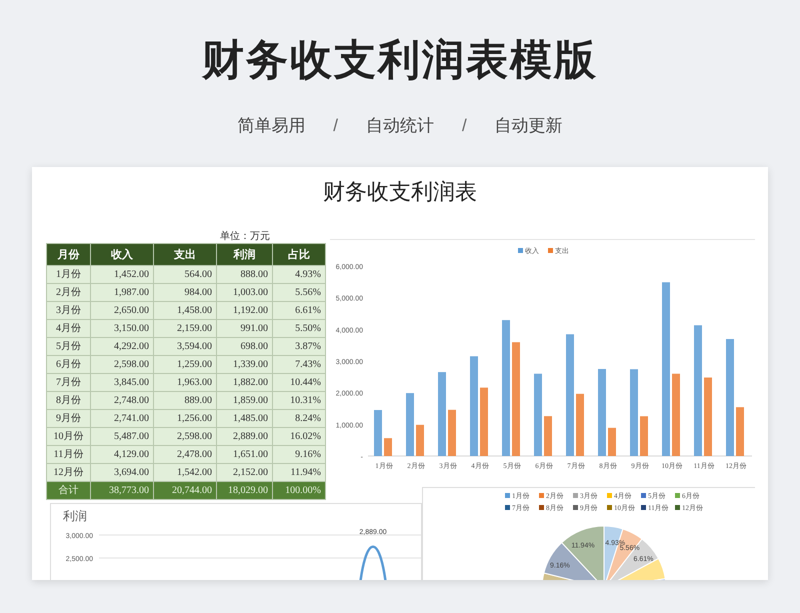  Describe the element at coordinates (299, 383) in the screenshot. I see `table-cell: 10.44%` at that location.